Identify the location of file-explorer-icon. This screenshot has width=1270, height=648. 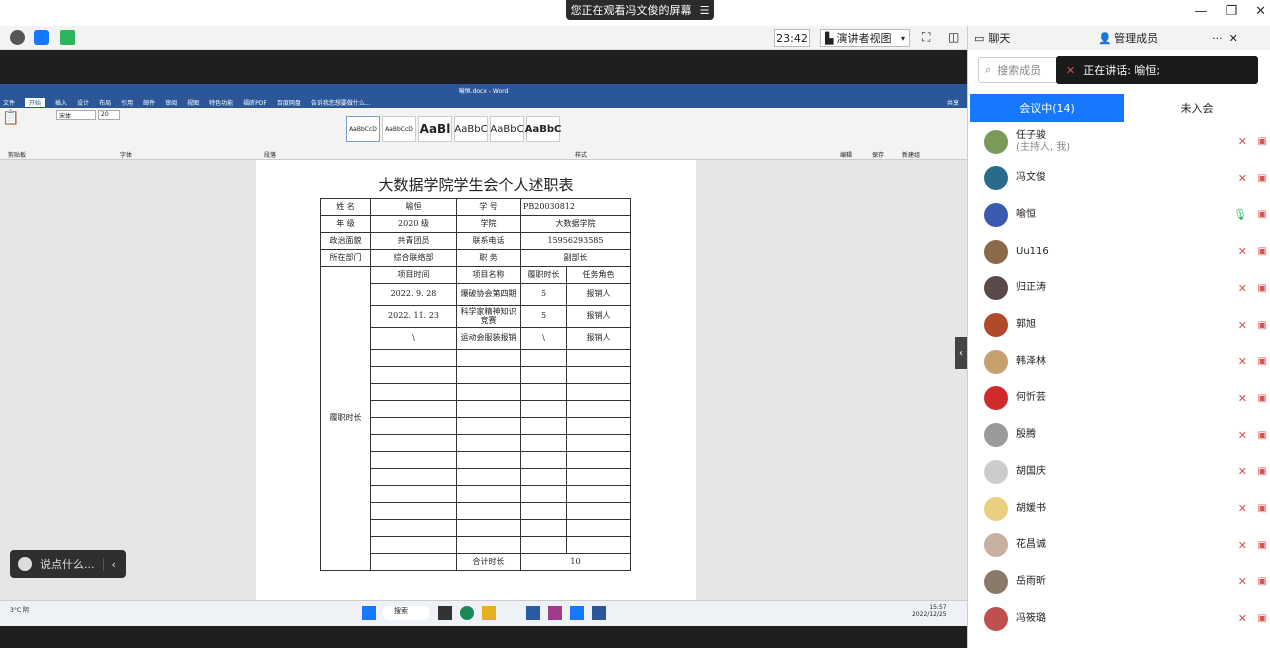
(489, 613).